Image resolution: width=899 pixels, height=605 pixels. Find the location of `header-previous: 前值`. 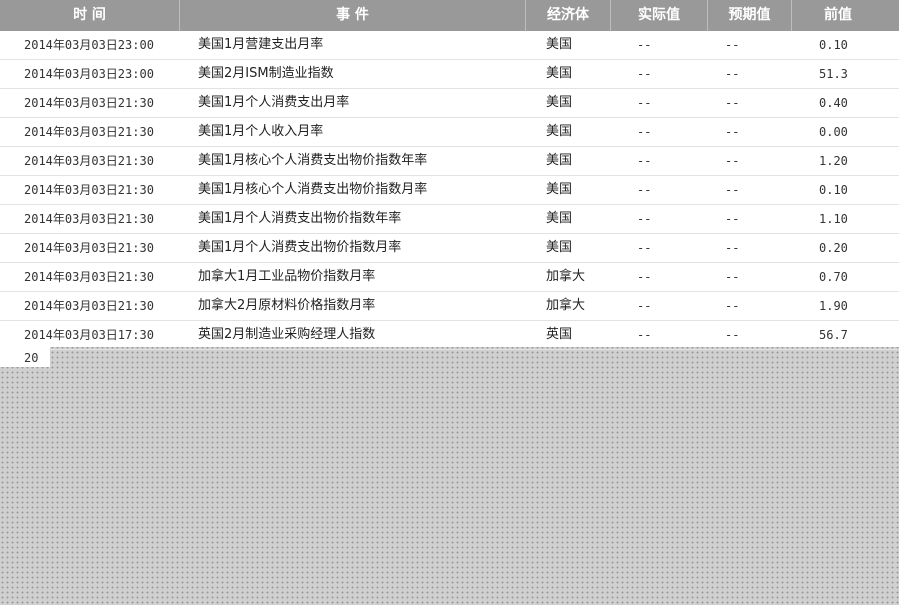

header-previous: 前值 is located at coordinates (837, 15).